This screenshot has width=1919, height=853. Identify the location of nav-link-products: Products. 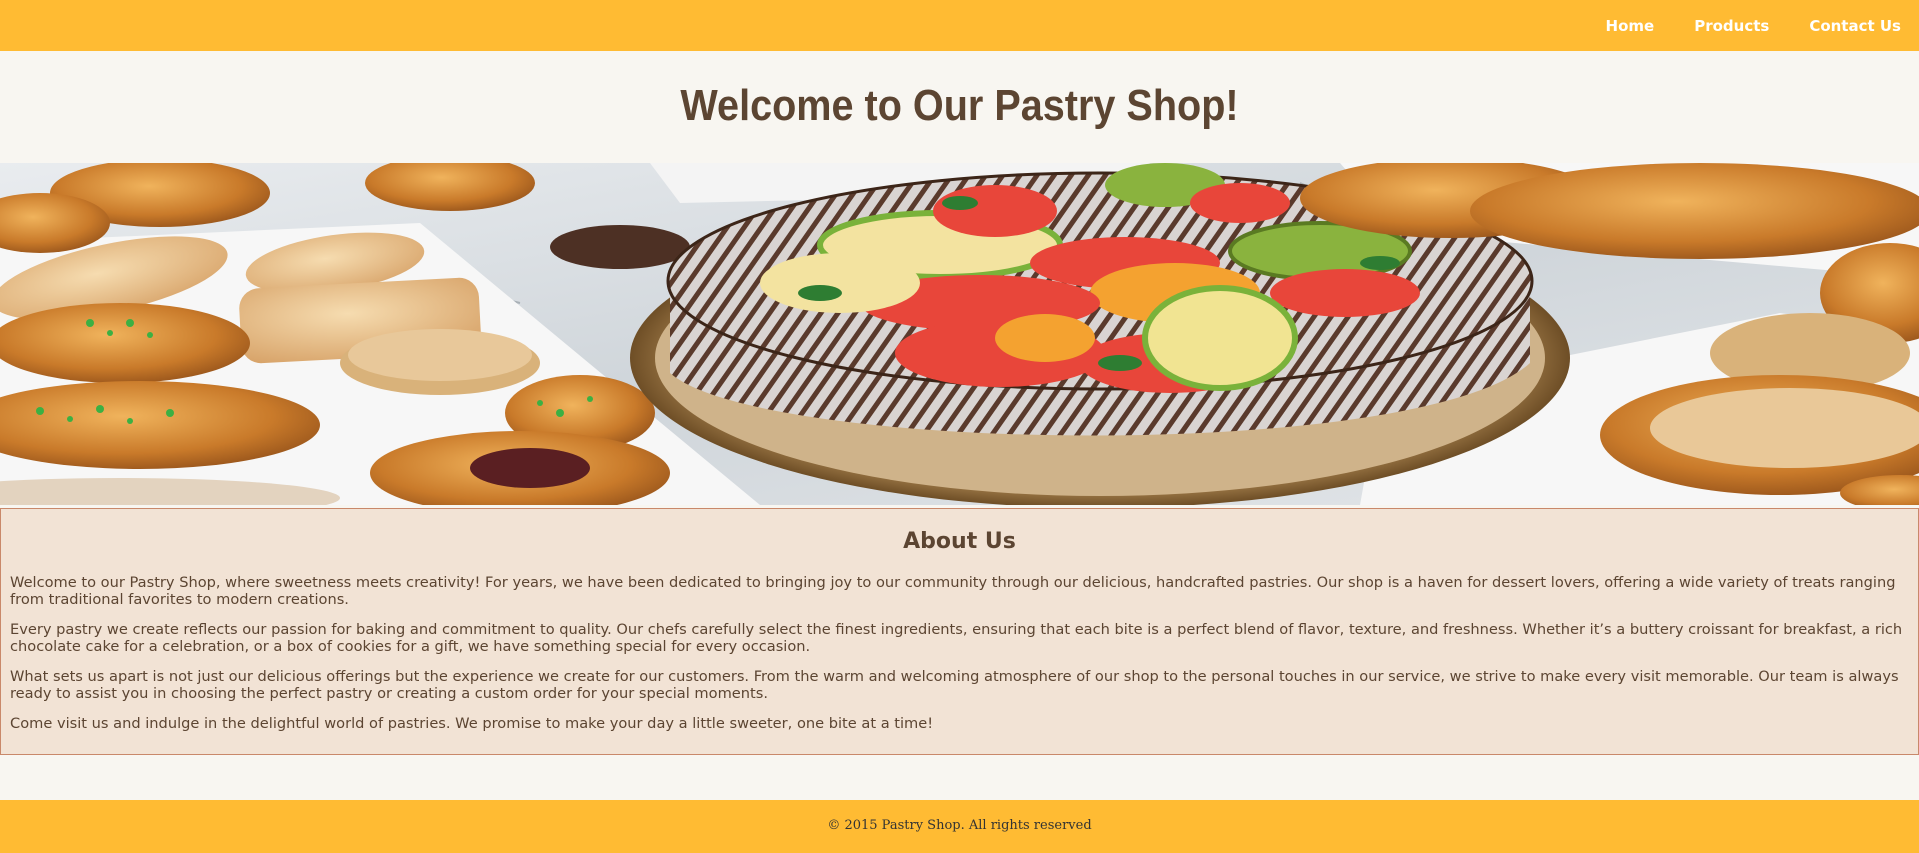
(1731, 26).